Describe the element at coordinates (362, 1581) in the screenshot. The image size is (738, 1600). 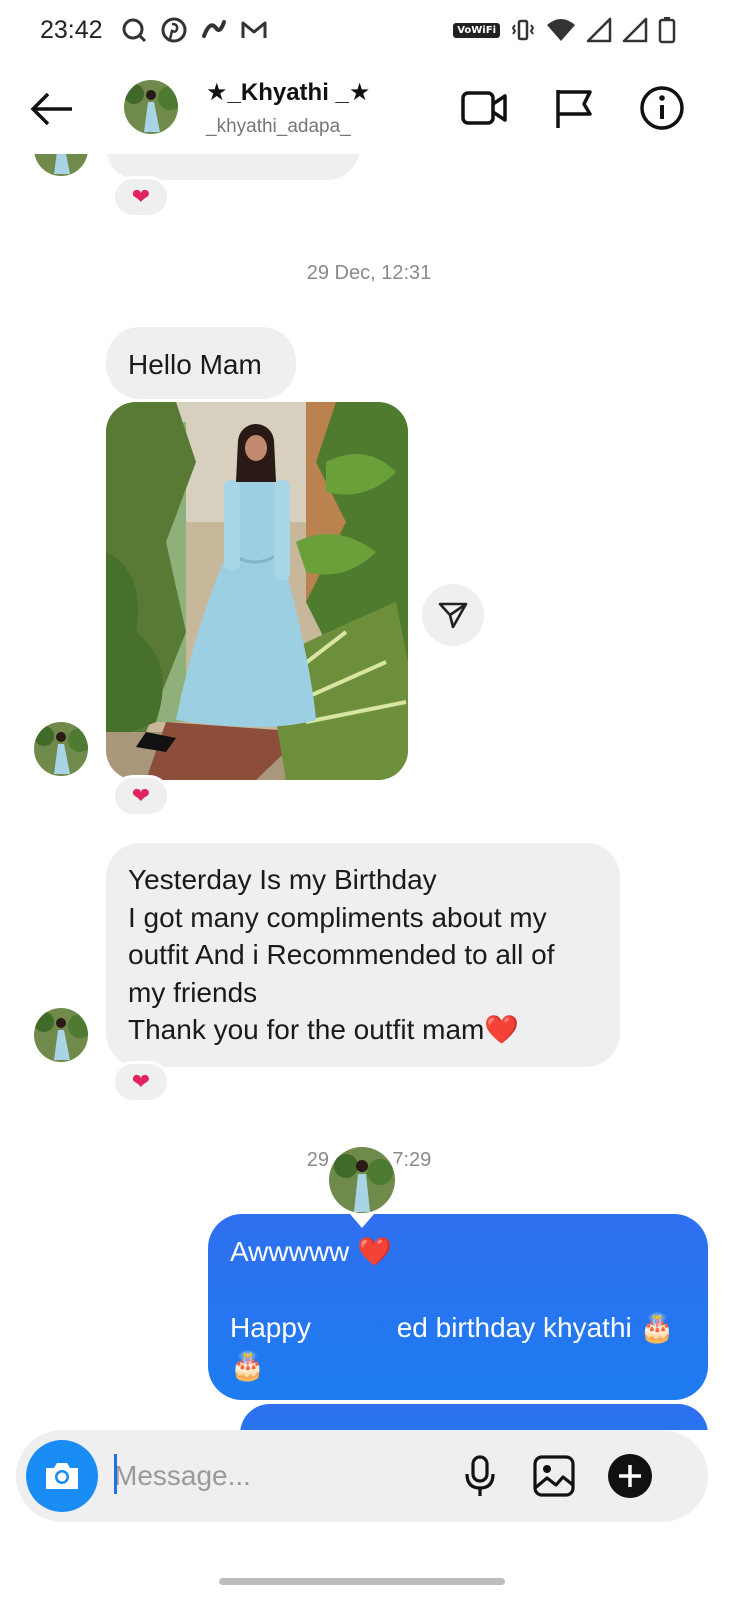
I see `home-indicator` at that location.